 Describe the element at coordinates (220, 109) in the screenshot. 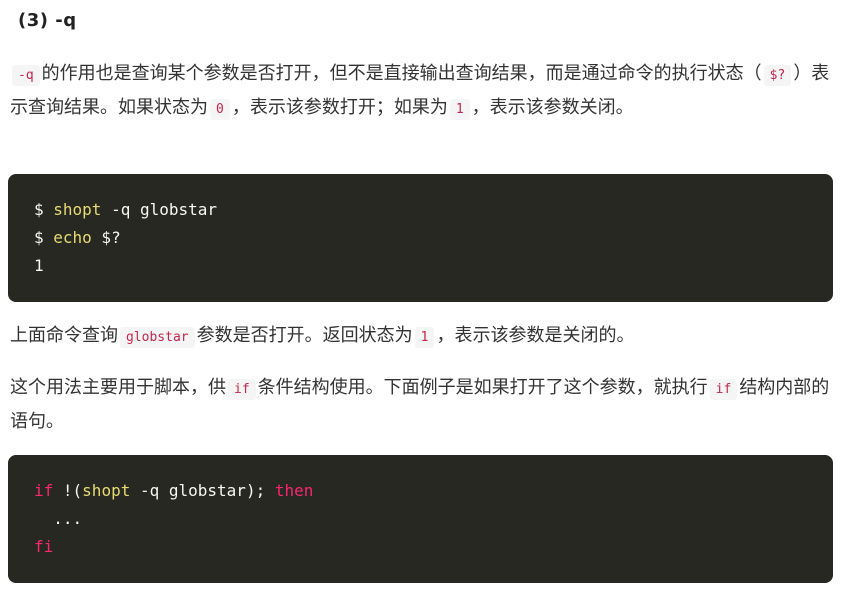

I see `inline-code: 0` at that location.